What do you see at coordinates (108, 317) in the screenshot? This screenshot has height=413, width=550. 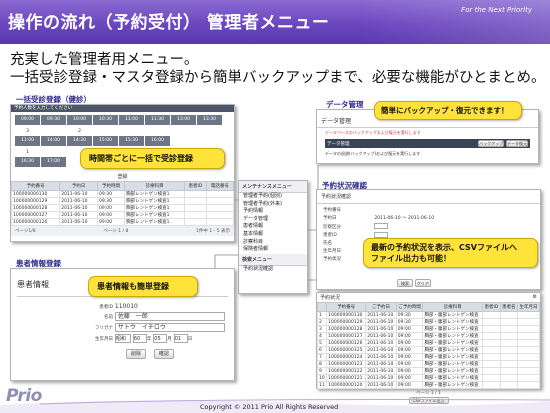 I see `name-label: 名前` at bounding box center [108, 317].